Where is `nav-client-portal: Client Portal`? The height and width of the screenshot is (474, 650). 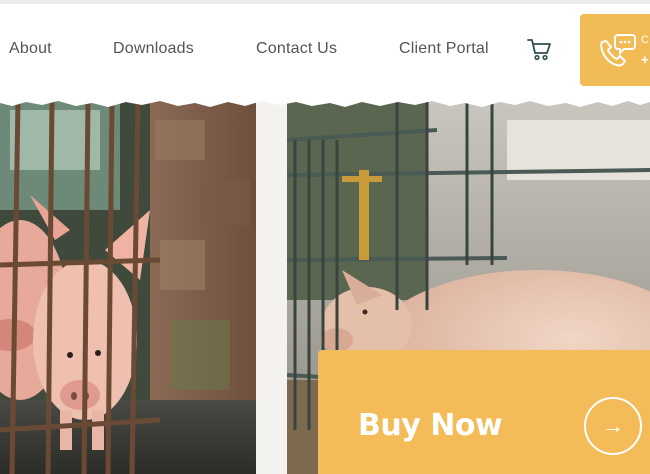 nav-client-portal: Client Portal is located at coordinates (444, 49).